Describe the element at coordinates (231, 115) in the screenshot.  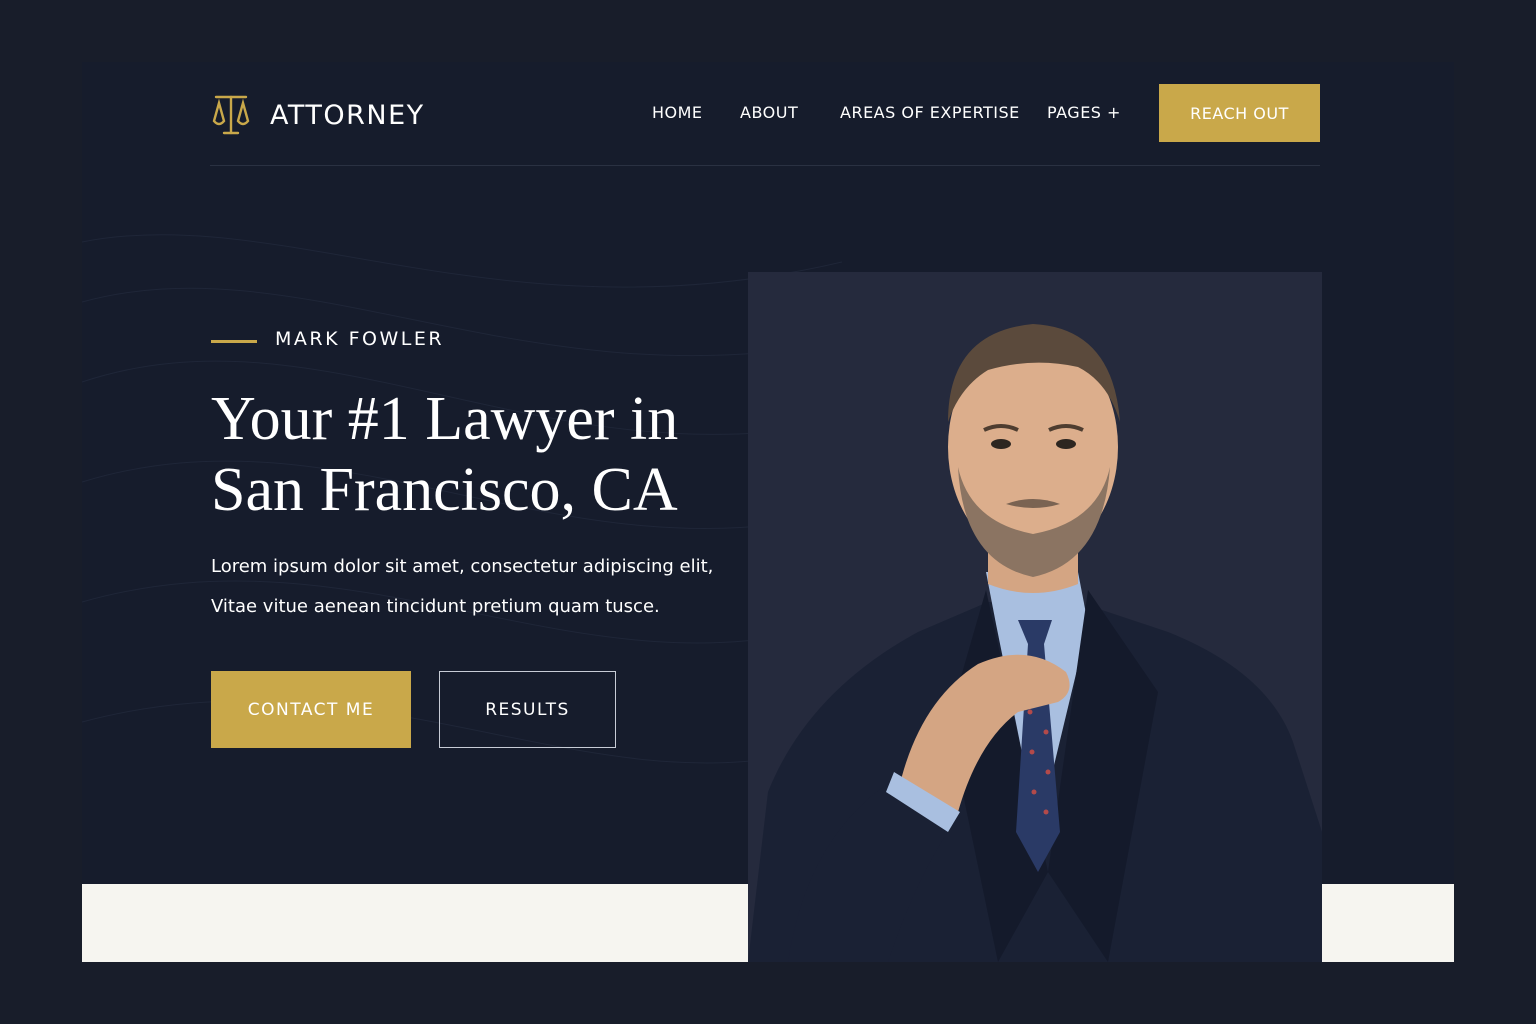
I see `scales-of-justice-icon` at that location.